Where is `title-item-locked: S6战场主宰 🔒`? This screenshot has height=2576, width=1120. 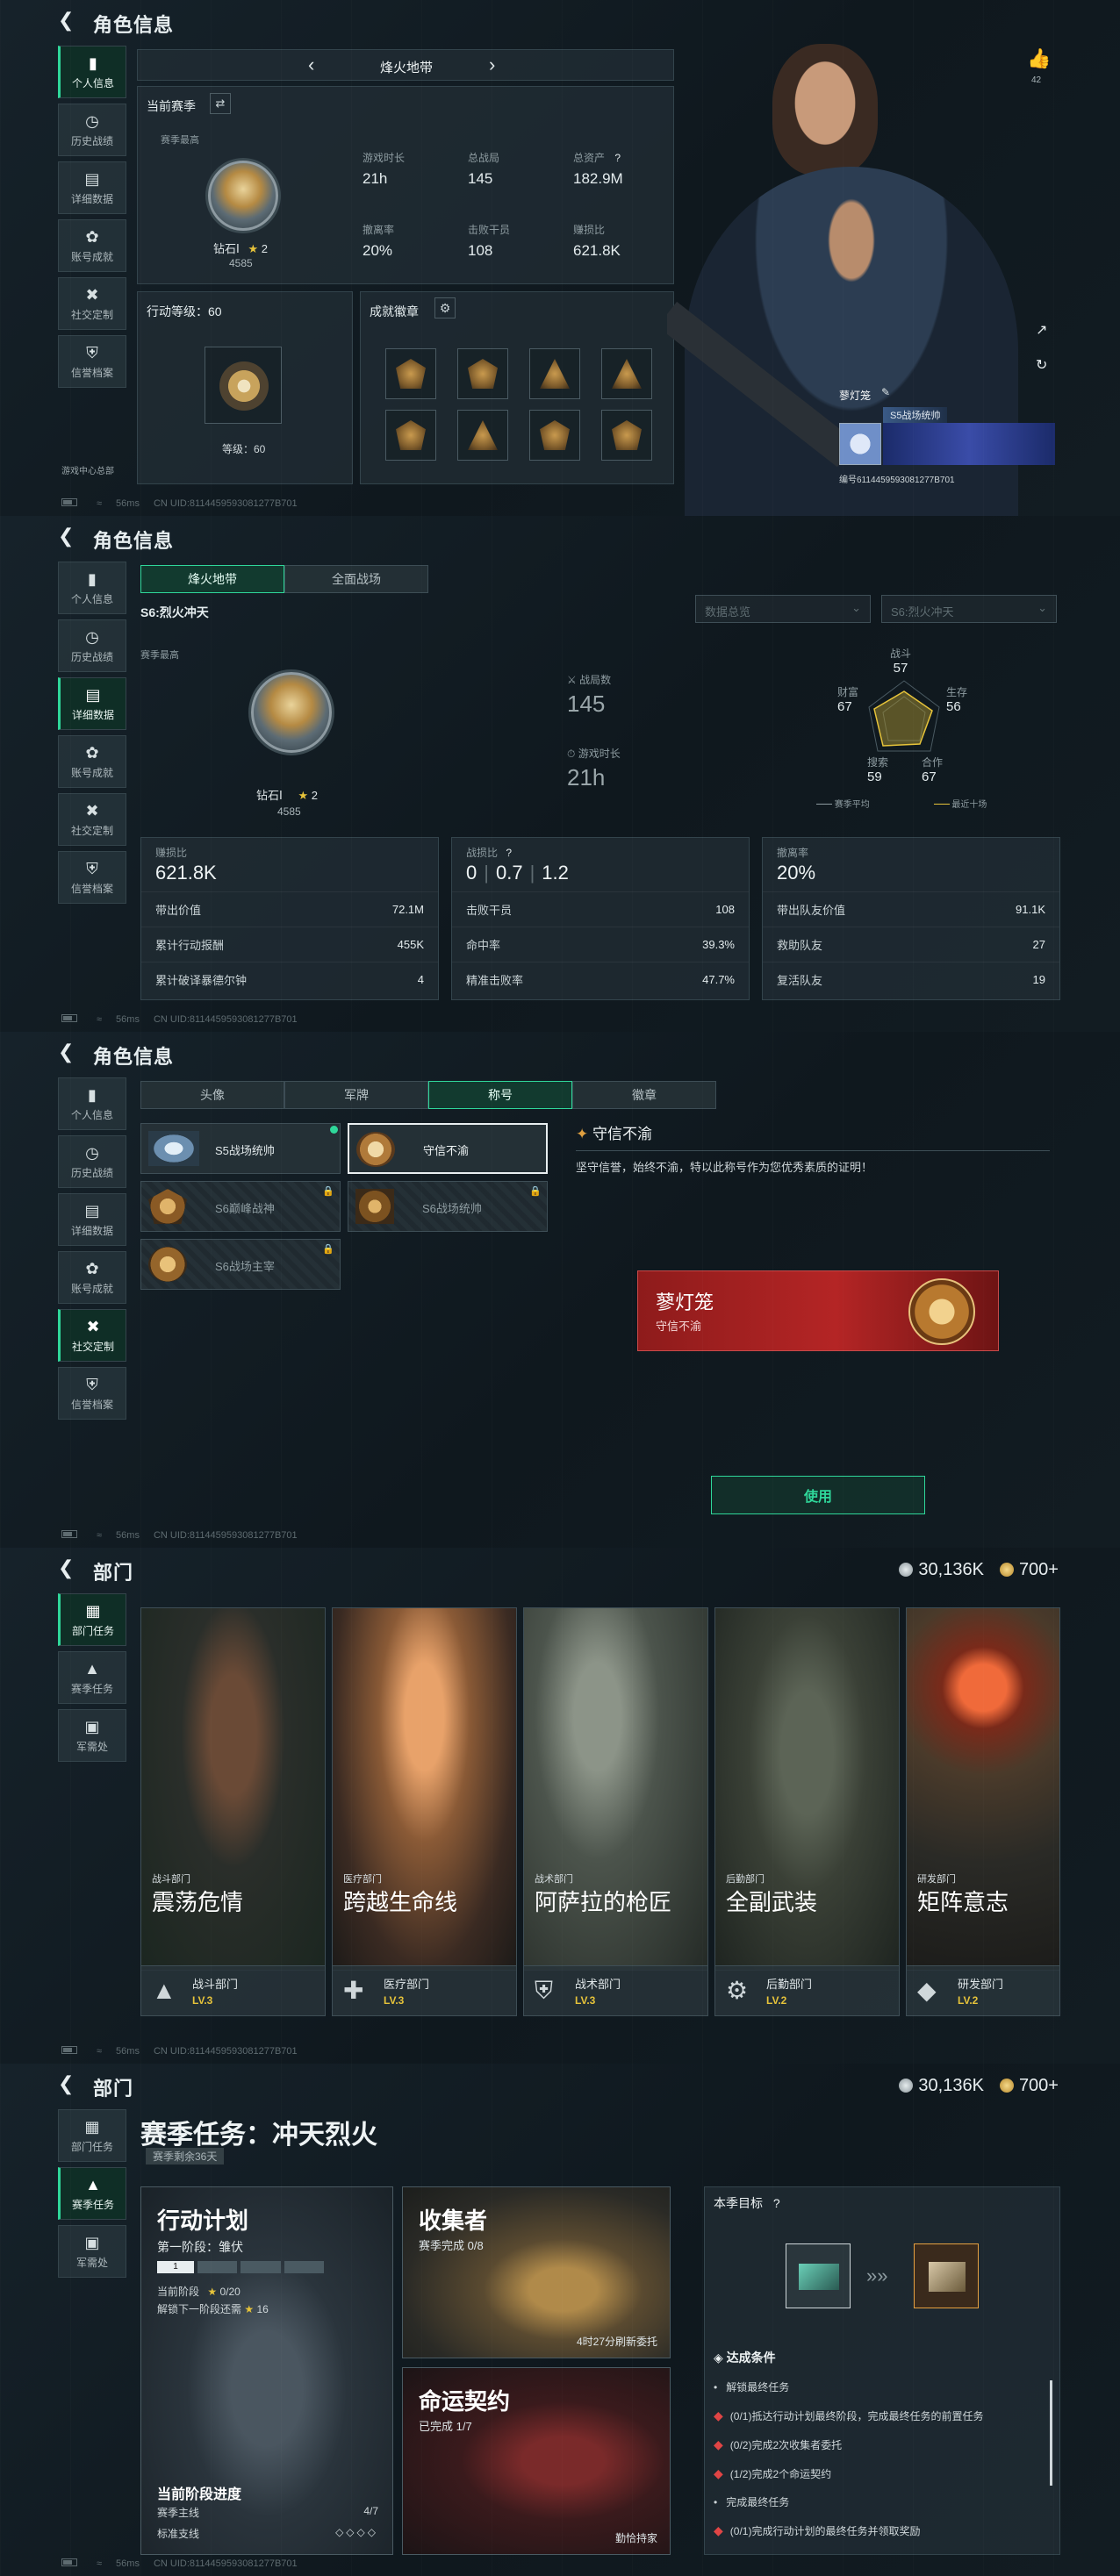 title-item-locked: S6战场主宰 🔒 is located at coordinates (240, 1264).